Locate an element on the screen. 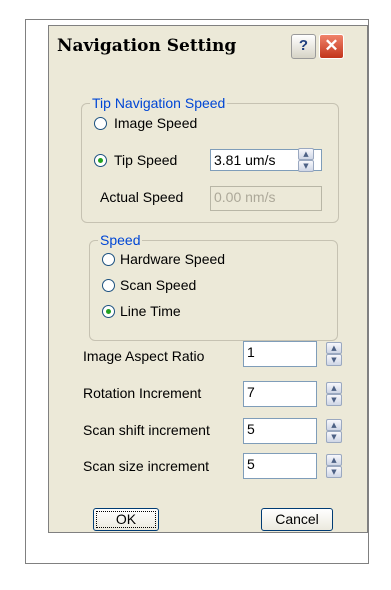 The width and height of the screenshot is (391, 590). cancel-button: Cancel is located at coordinates (297, 519).